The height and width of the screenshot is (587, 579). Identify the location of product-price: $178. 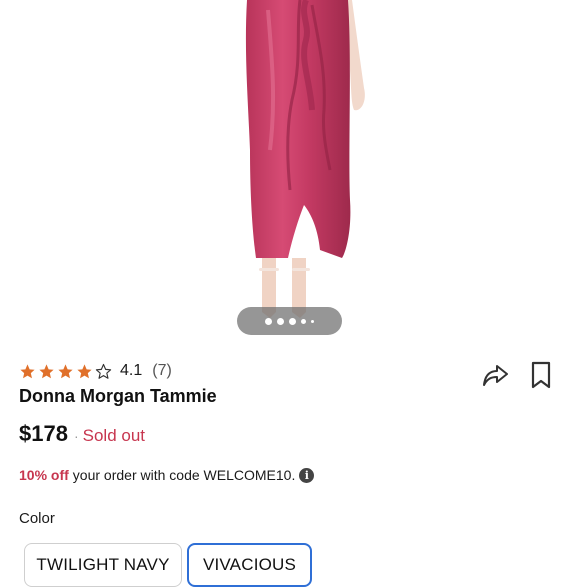
(43, 433).